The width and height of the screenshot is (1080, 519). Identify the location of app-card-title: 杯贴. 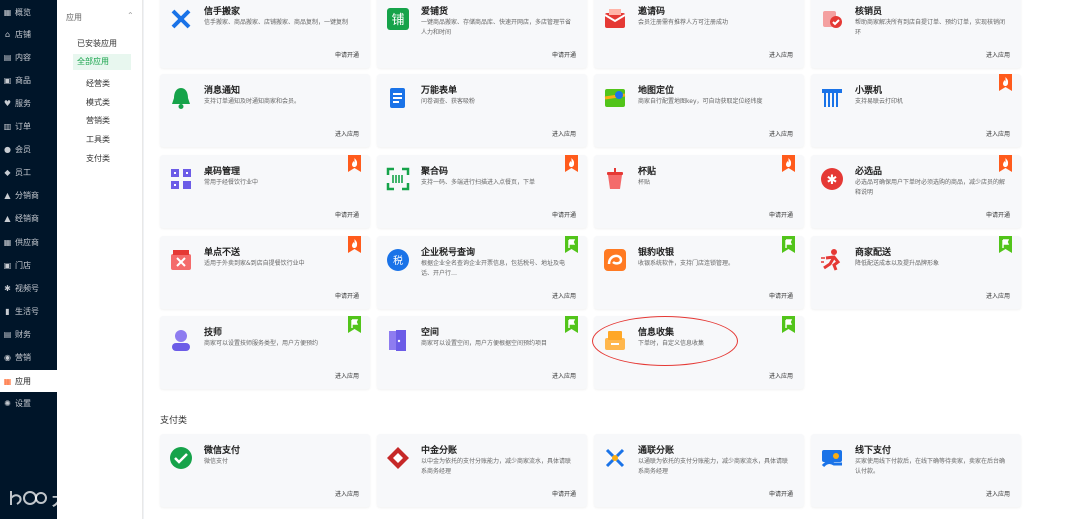
(647, 172).